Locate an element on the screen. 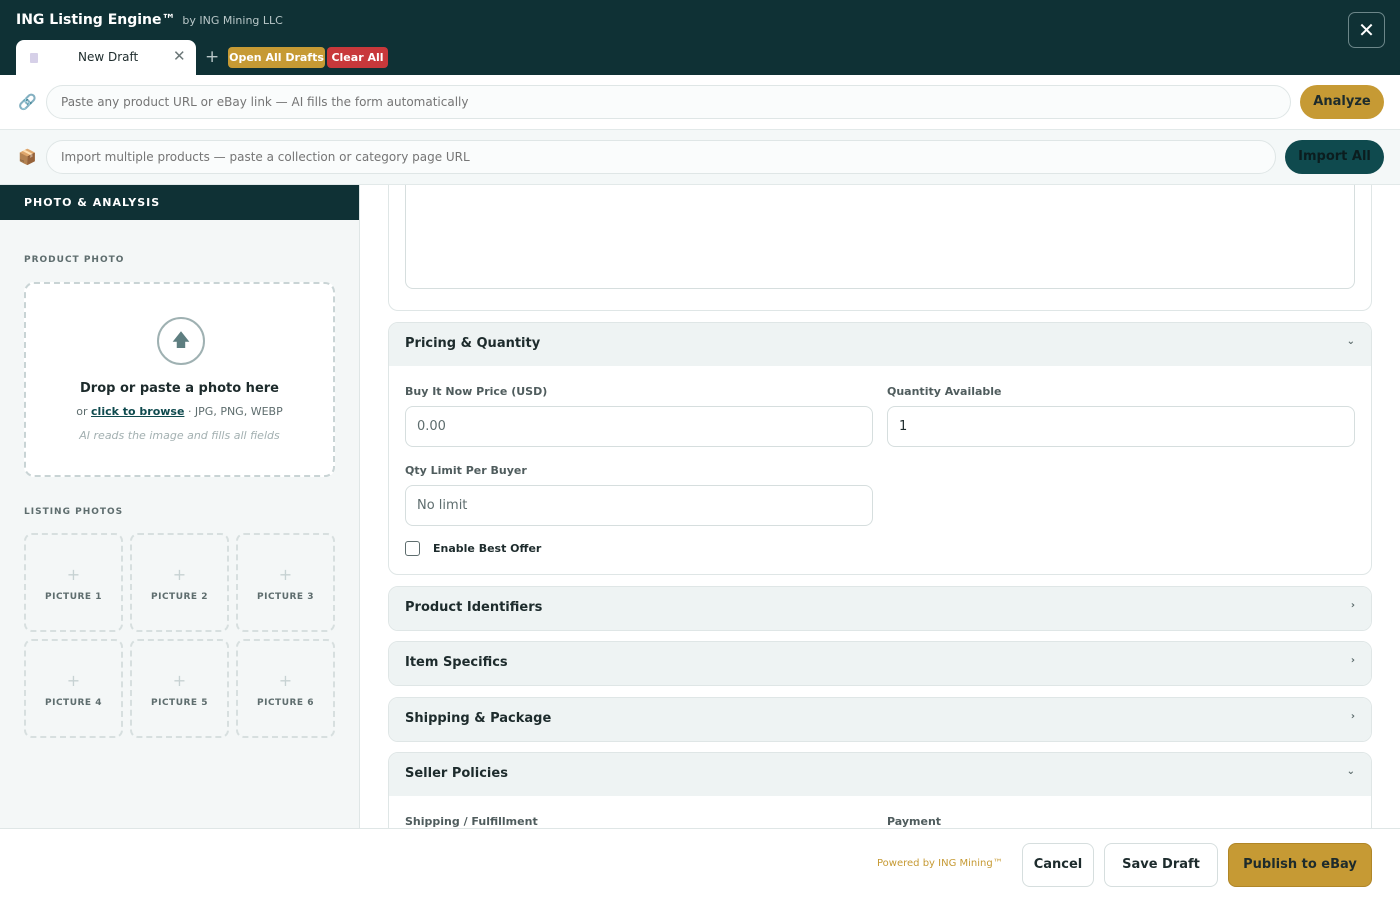 This screenshot has height=900, width=1400. publish-button: Publish to eBay is located at coordinates (1300, 865).